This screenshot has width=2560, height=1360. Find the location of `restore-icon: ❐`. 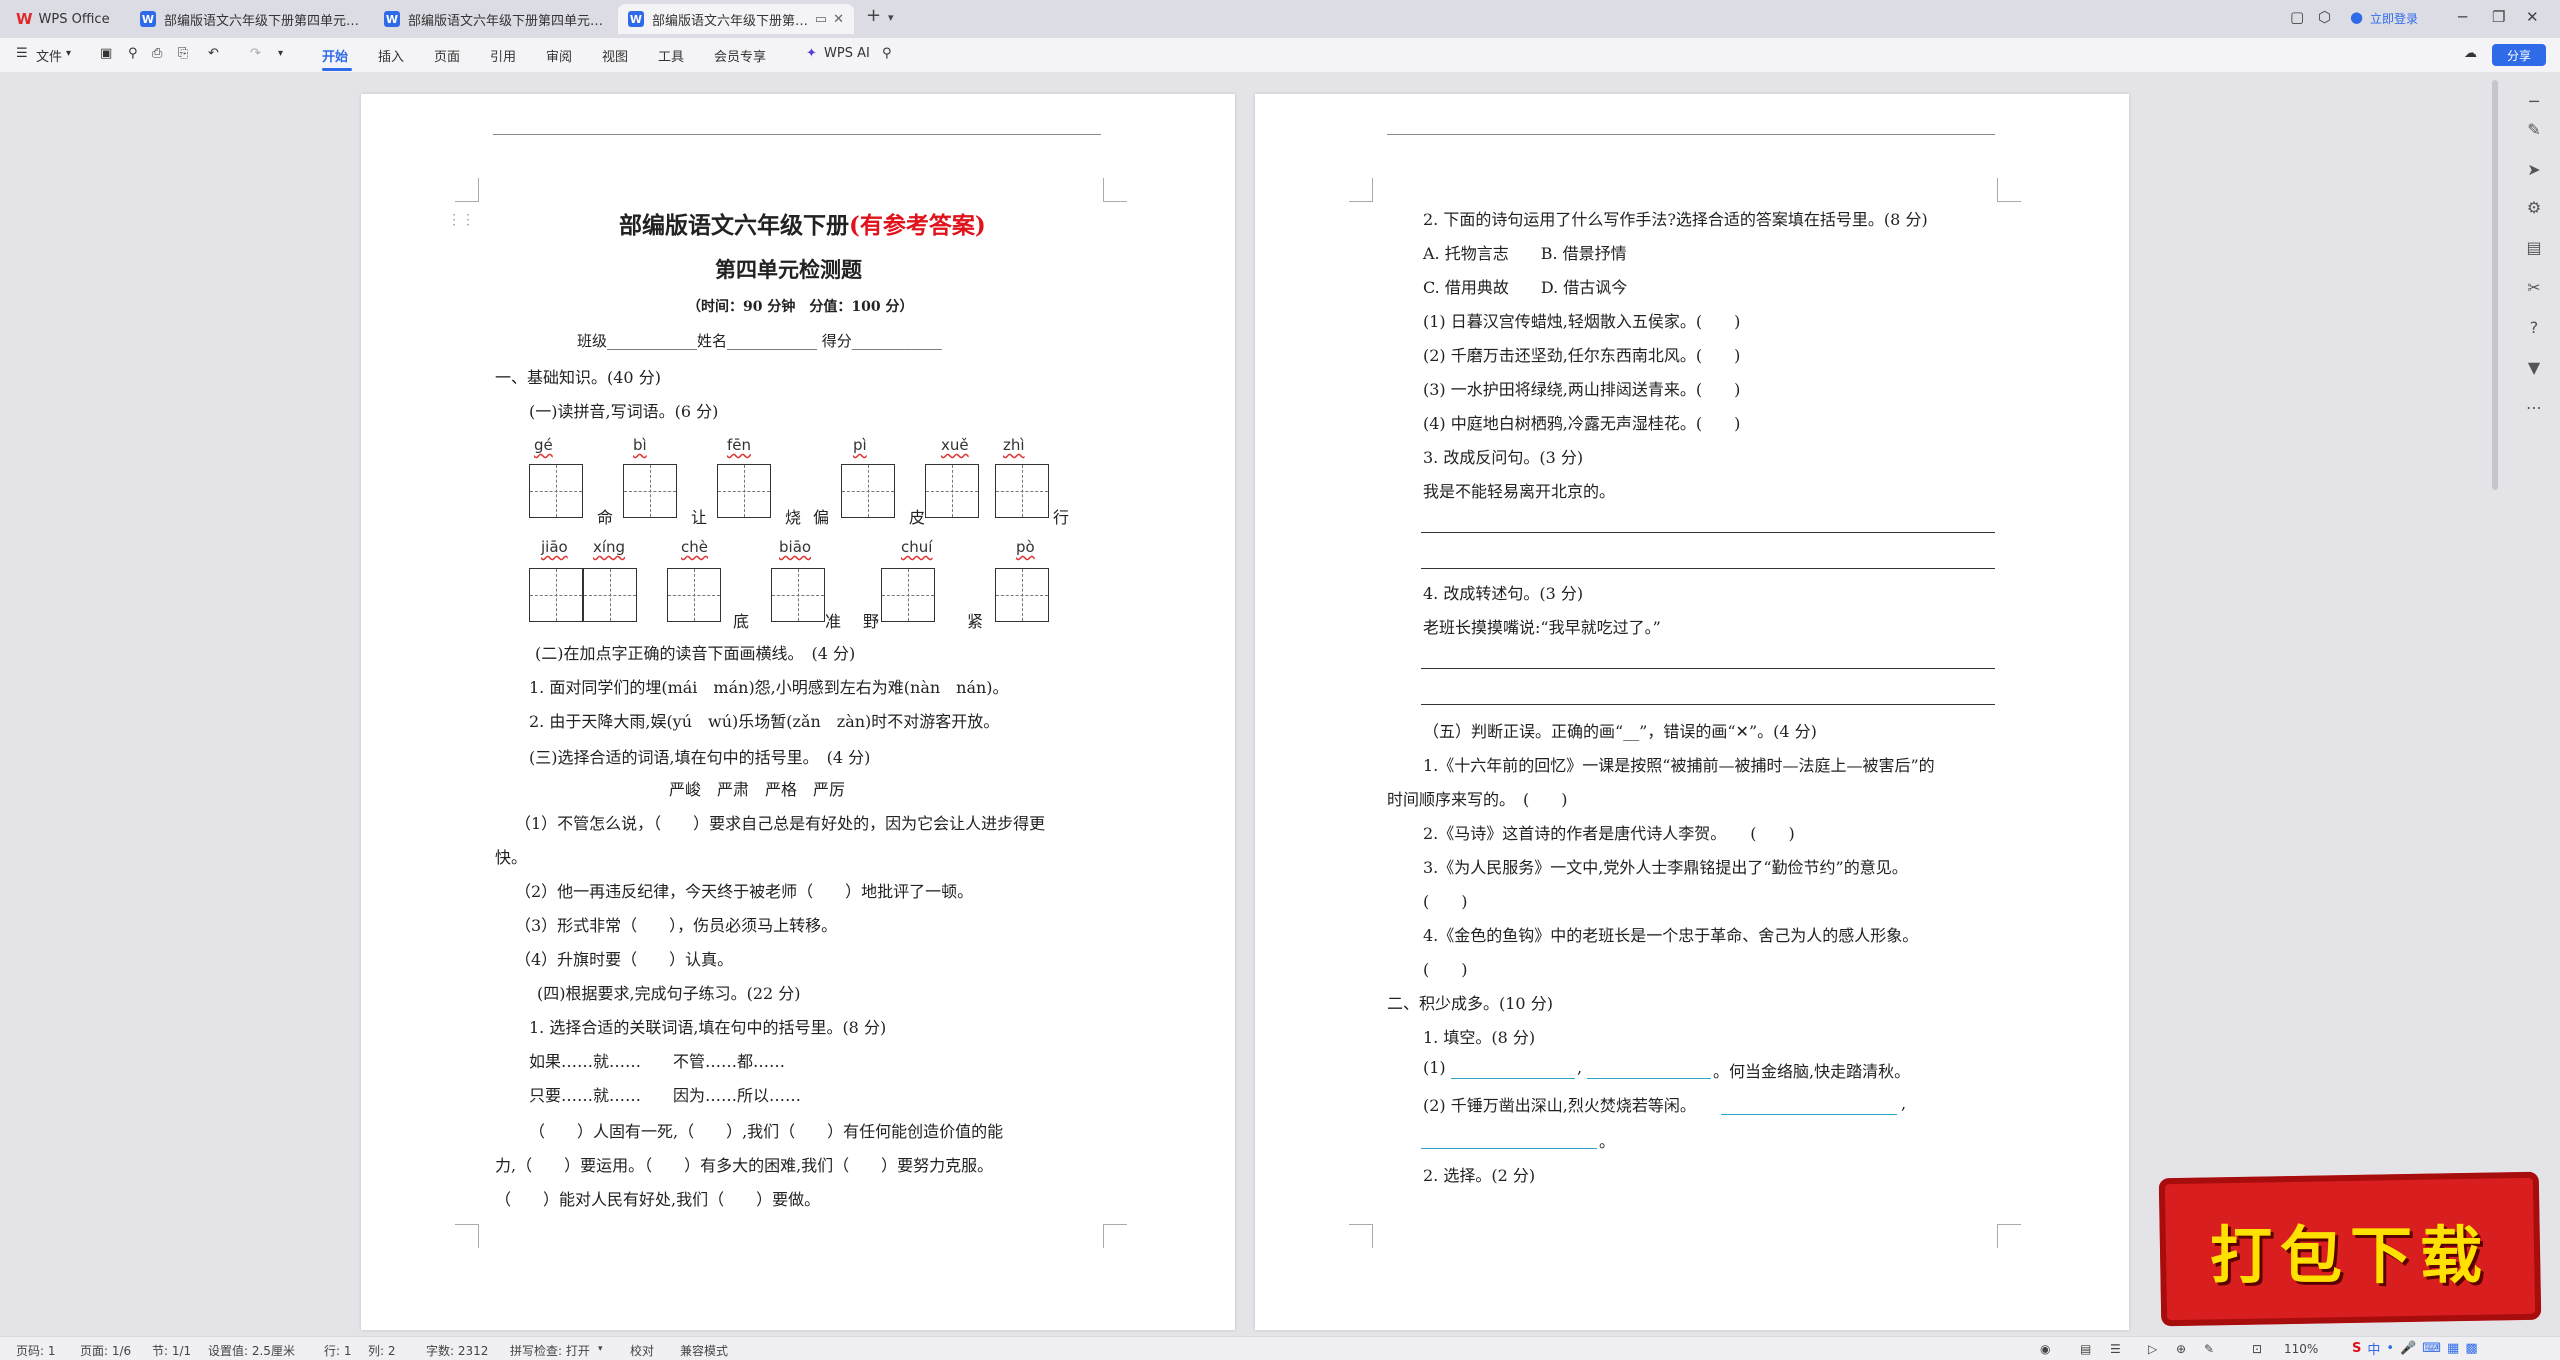

restore-icon: ❐ is located at coordinates (2498, 17).